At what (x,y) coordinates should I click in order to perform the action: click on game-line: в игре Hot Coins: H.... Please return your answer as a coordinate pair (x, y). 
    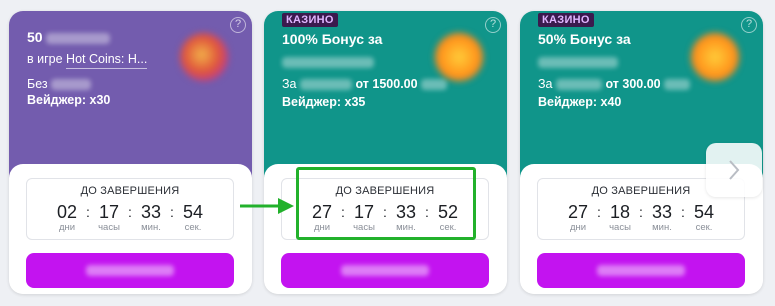
    Looking at the image, I should click on (87, 60).